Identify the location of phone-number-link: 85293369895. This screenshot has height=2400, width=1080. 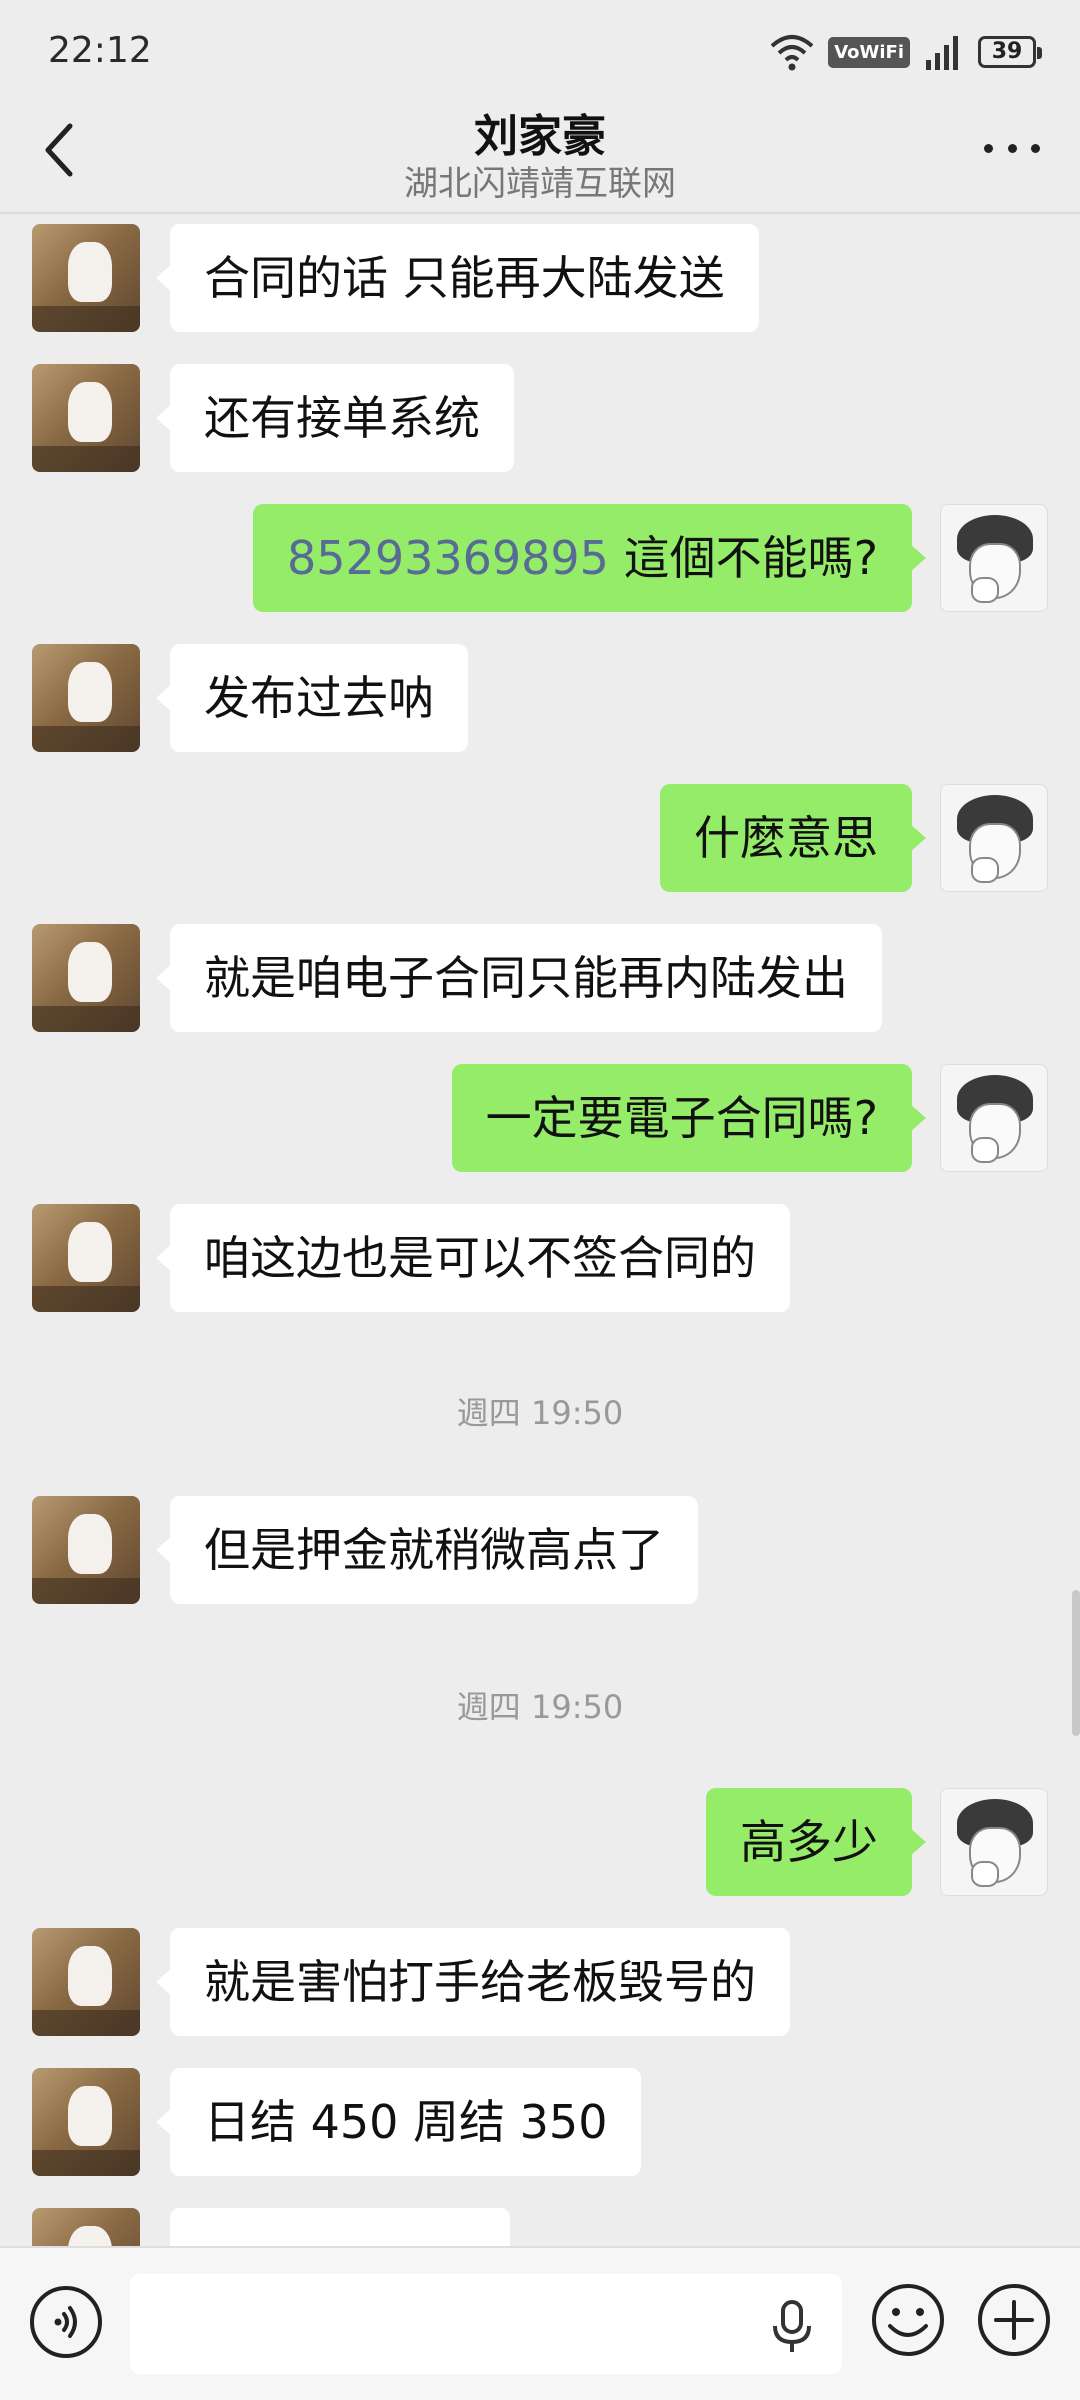
(448, 558).